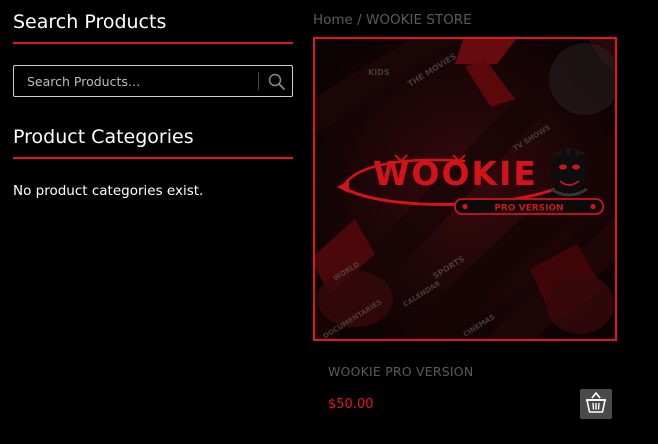 Image resolution: width=658 pixels, height=444 pixels. I want to click on product-price: $50.00, so click(351, 404).